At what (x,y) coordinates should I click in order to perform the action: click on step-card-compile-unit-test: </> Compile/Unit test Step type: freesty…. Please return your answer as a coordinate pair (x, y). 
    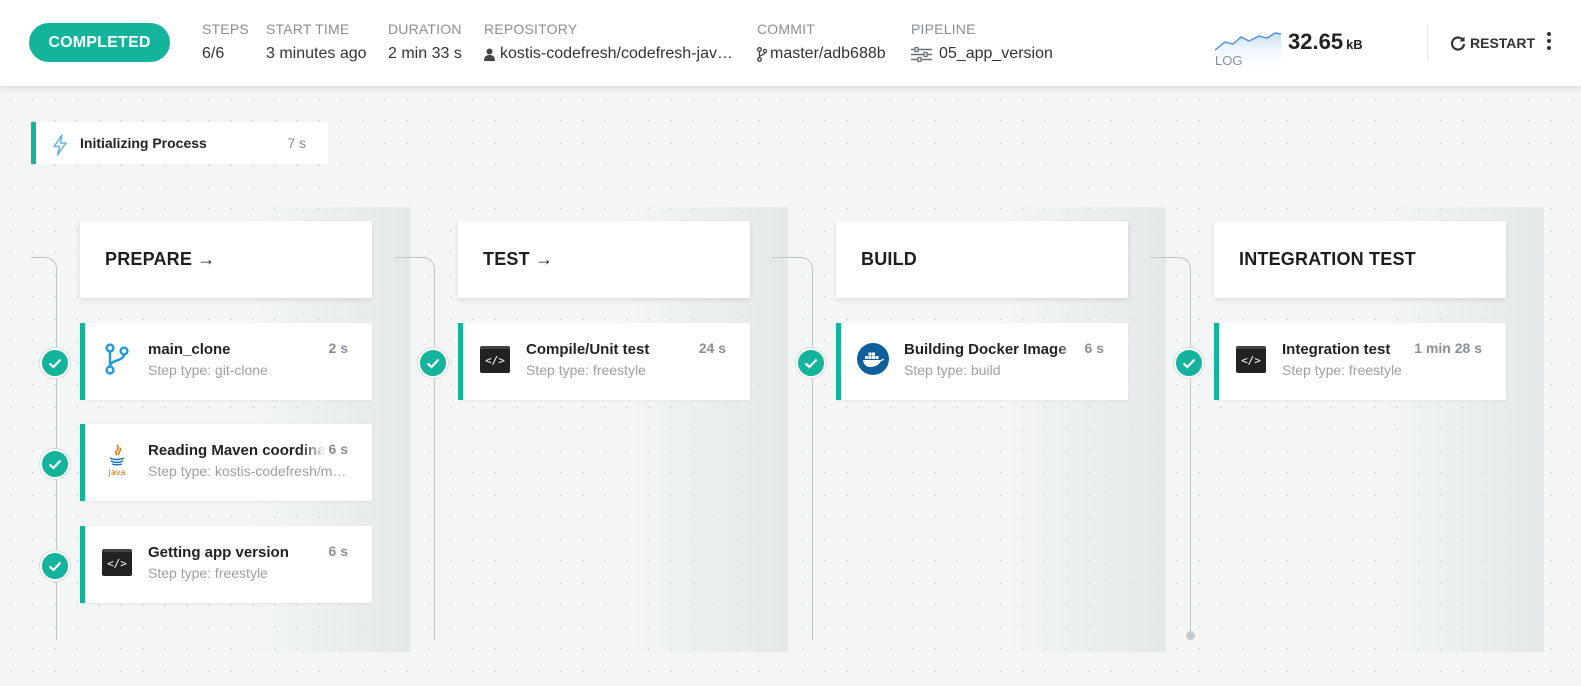
    Looking at the image, I should click on (604, 361).